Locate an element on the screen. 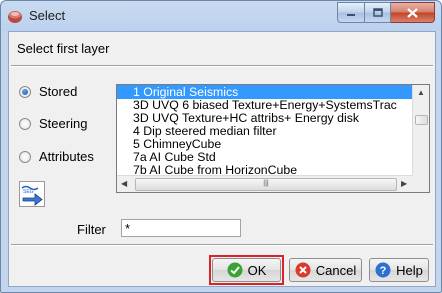 The image size is (442, 293). ok-label: OK is located at coordinates (257, 270).